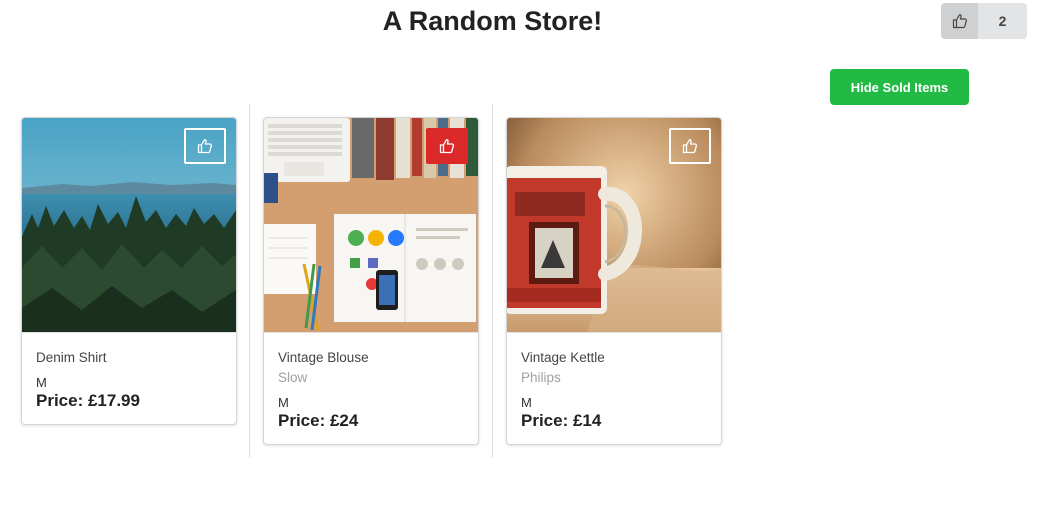 The width and height of the screenshot is (1038, 507). What do you see at coordinates (293, 377) in the screenshot?
I see `product-brand: Slow` at bounding box center [293, 377].